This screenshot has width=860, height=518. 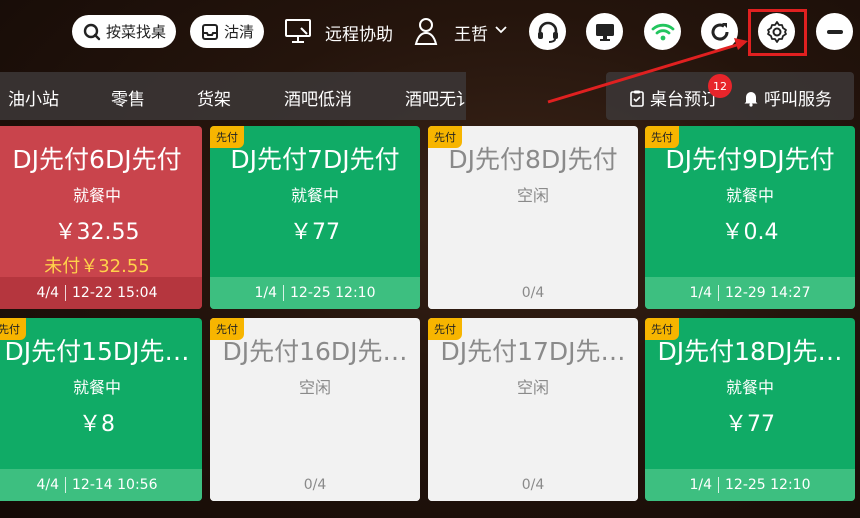 What do you see at coordinates (233, 96) in the screenshot?
I see `category-tabs: 油小站 零售 货架 酒吧低消 酒吧无讠` at bounding box center [233, 96].